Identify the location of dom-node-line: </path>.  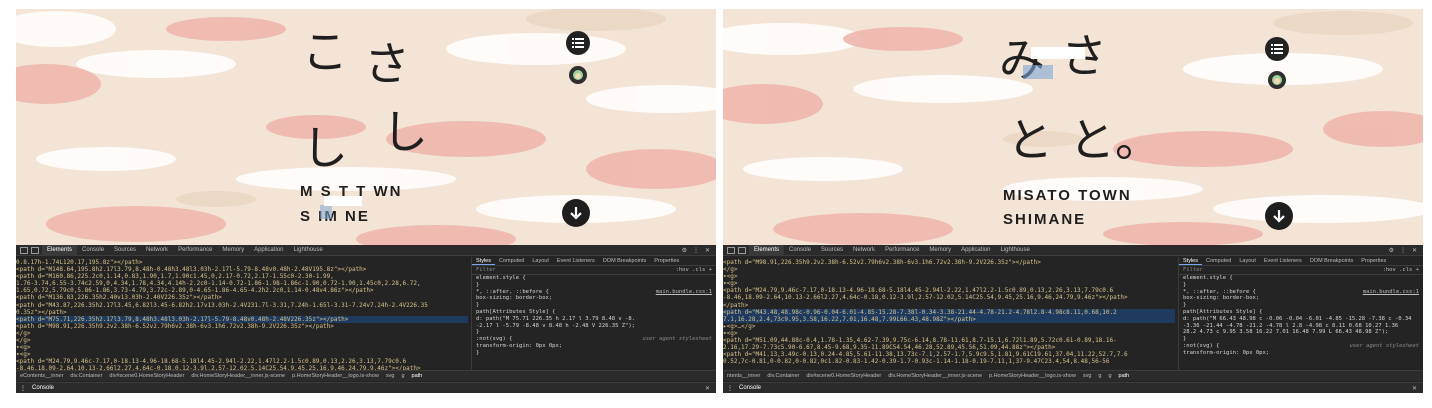
(949, 305).